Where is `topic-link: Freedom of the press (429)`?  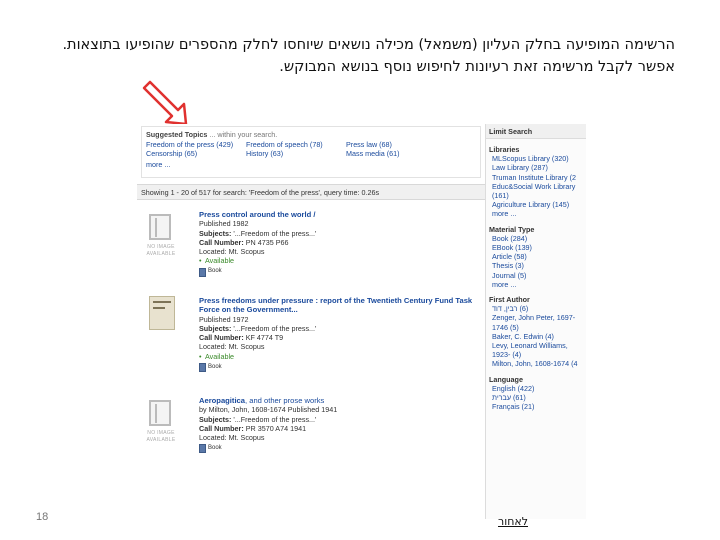 topic-link: Freedom of the press (429) is located at coordinates (194, 144).